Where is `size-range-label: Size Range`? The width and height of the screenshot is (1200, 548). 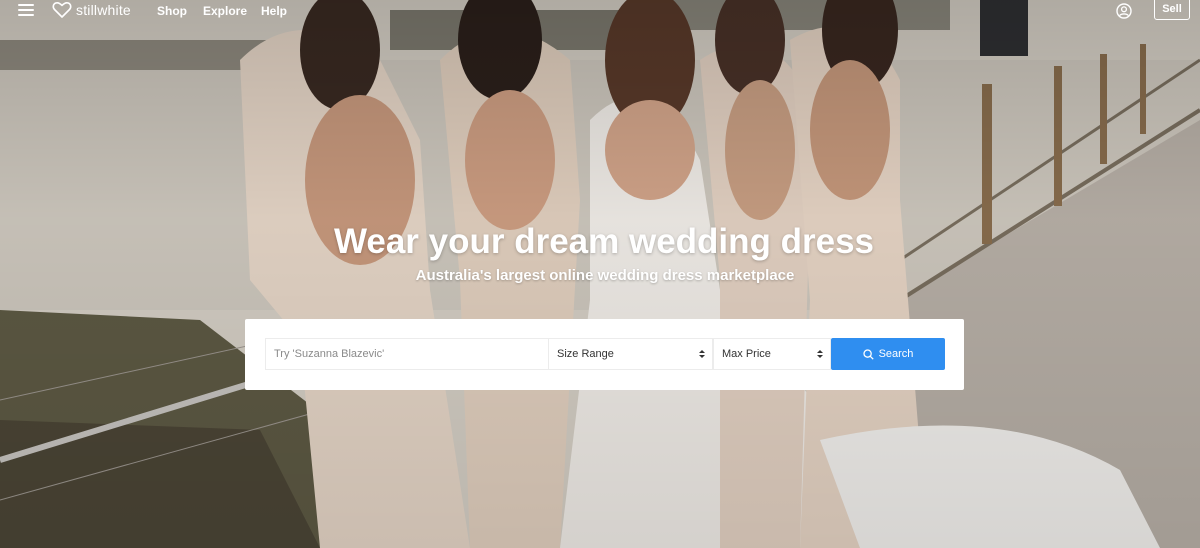
size-range-label: Size Range is located at coordinates (585, 354).